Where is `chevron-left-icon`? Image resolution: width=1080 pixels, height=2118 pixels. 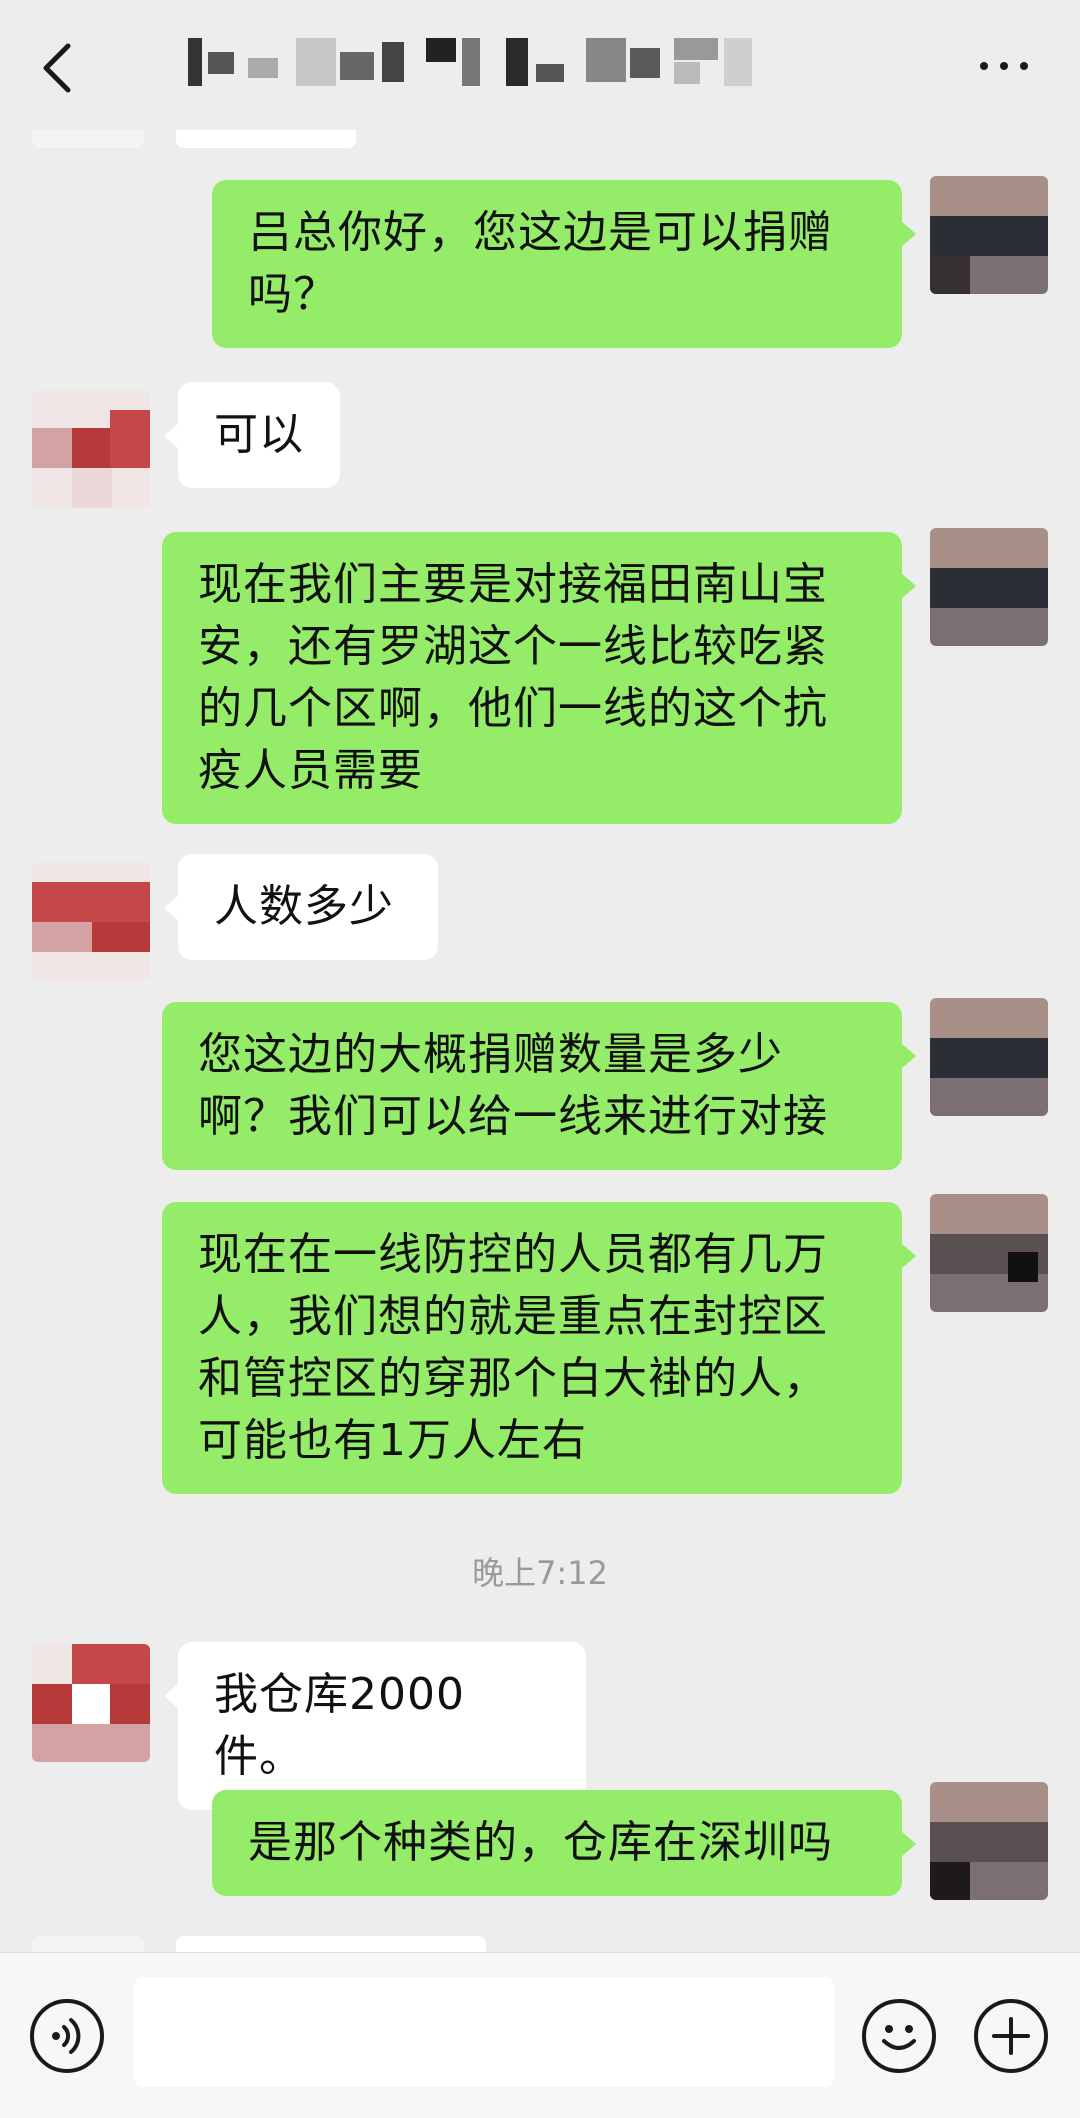
chevron-left-icon is located at coordinates (57, 68).